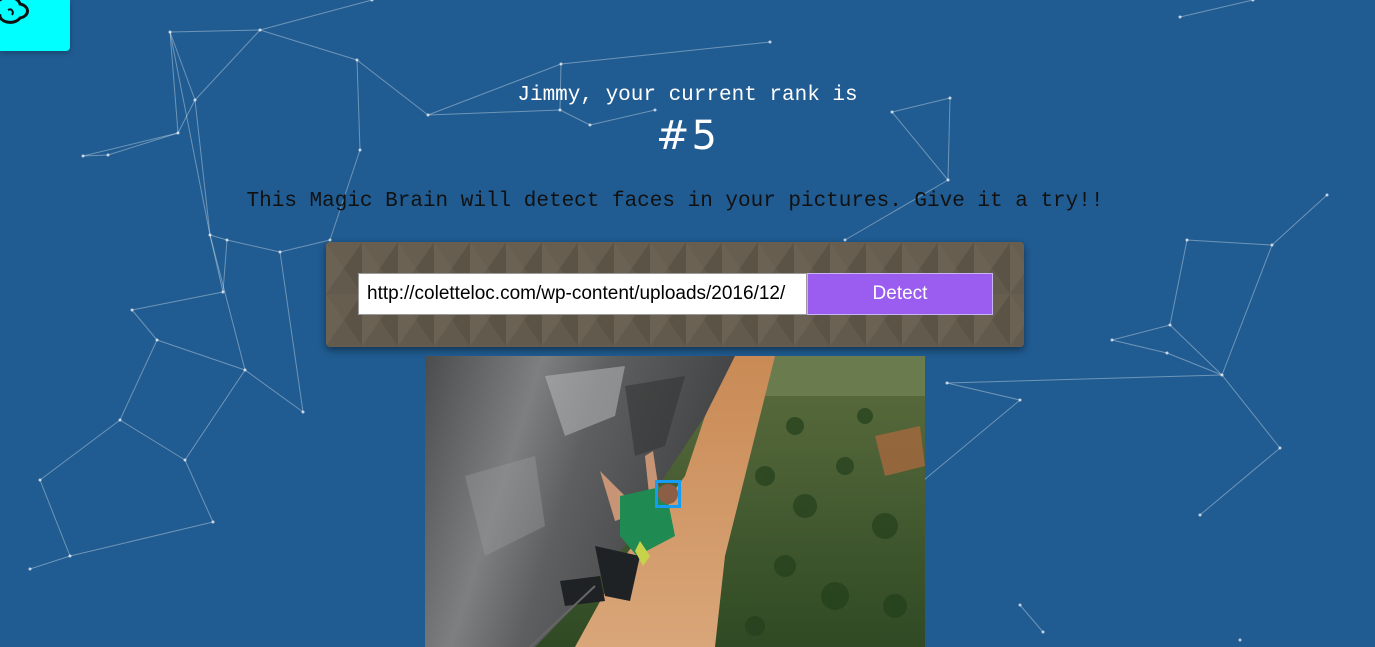 The image size is (1375, 647). What do you see at coordinates (35, 25) in the screenshot?
I see `logo` at bounding box center [35, 25].